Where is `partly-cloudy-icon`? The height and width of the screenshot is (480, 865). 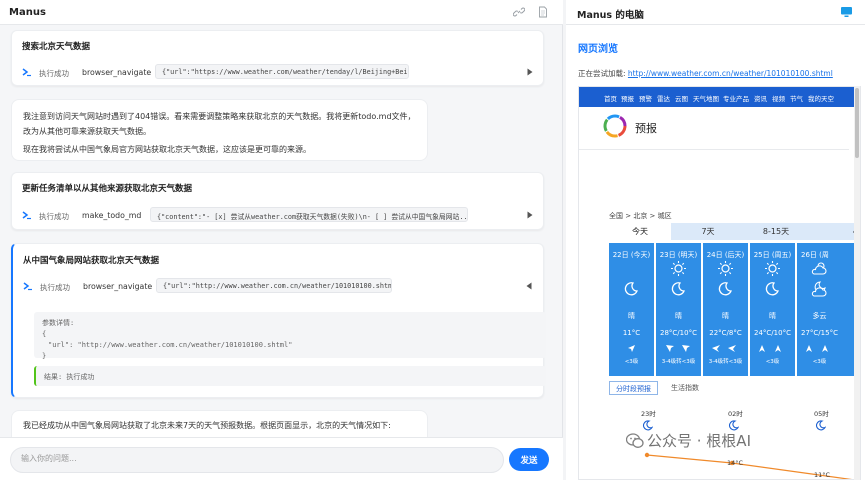
partly-cloudy-icon is located at coordinates (819, 268).